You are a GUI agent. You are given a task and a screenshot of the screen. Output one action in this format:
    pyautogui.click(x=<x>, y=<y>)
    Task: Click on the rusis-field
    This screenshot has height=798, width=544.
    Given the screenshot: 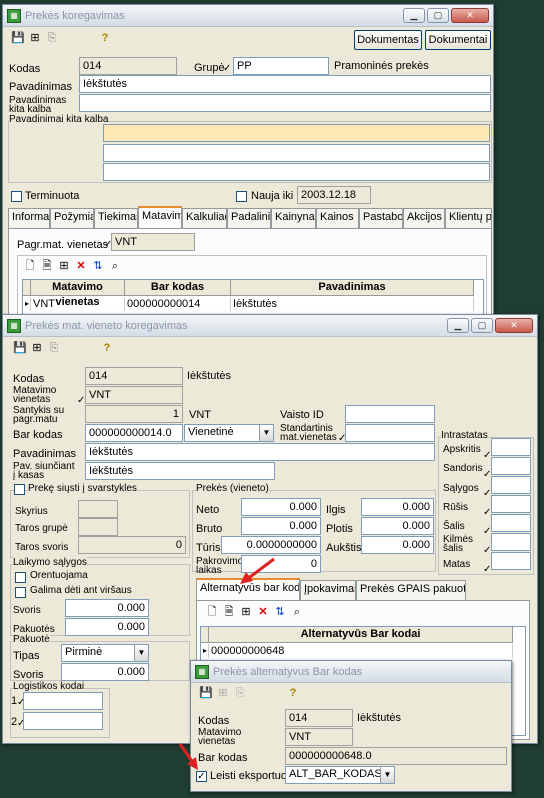 What is the action you would take?
    pyautogui.click(x=511, y=504)
    